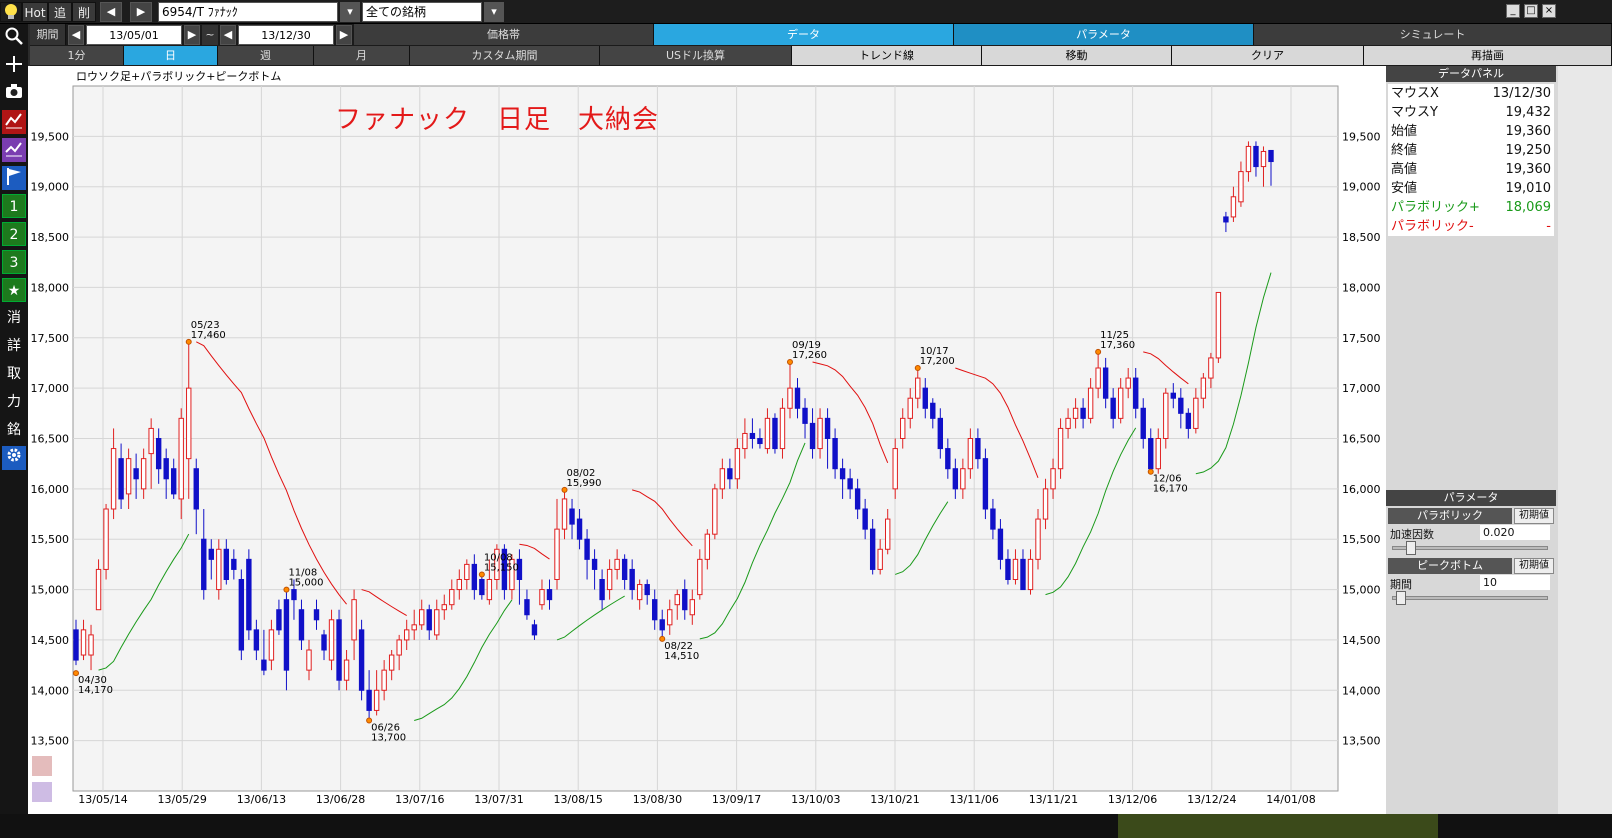  I want to click on period-slider-handle, so click(1401, 598).